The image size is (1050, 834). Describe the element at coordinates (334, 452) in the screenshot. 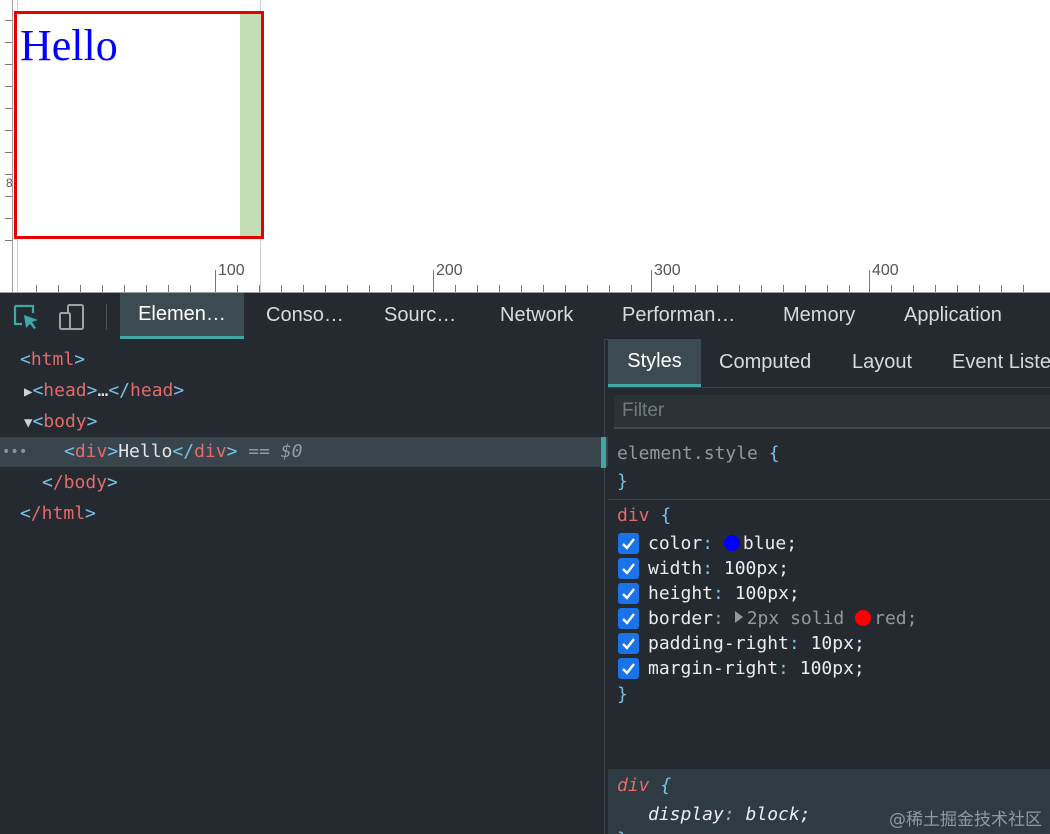

I see `dom-node-div-selected: ••• <div>Hello</div> == $0` at that location.